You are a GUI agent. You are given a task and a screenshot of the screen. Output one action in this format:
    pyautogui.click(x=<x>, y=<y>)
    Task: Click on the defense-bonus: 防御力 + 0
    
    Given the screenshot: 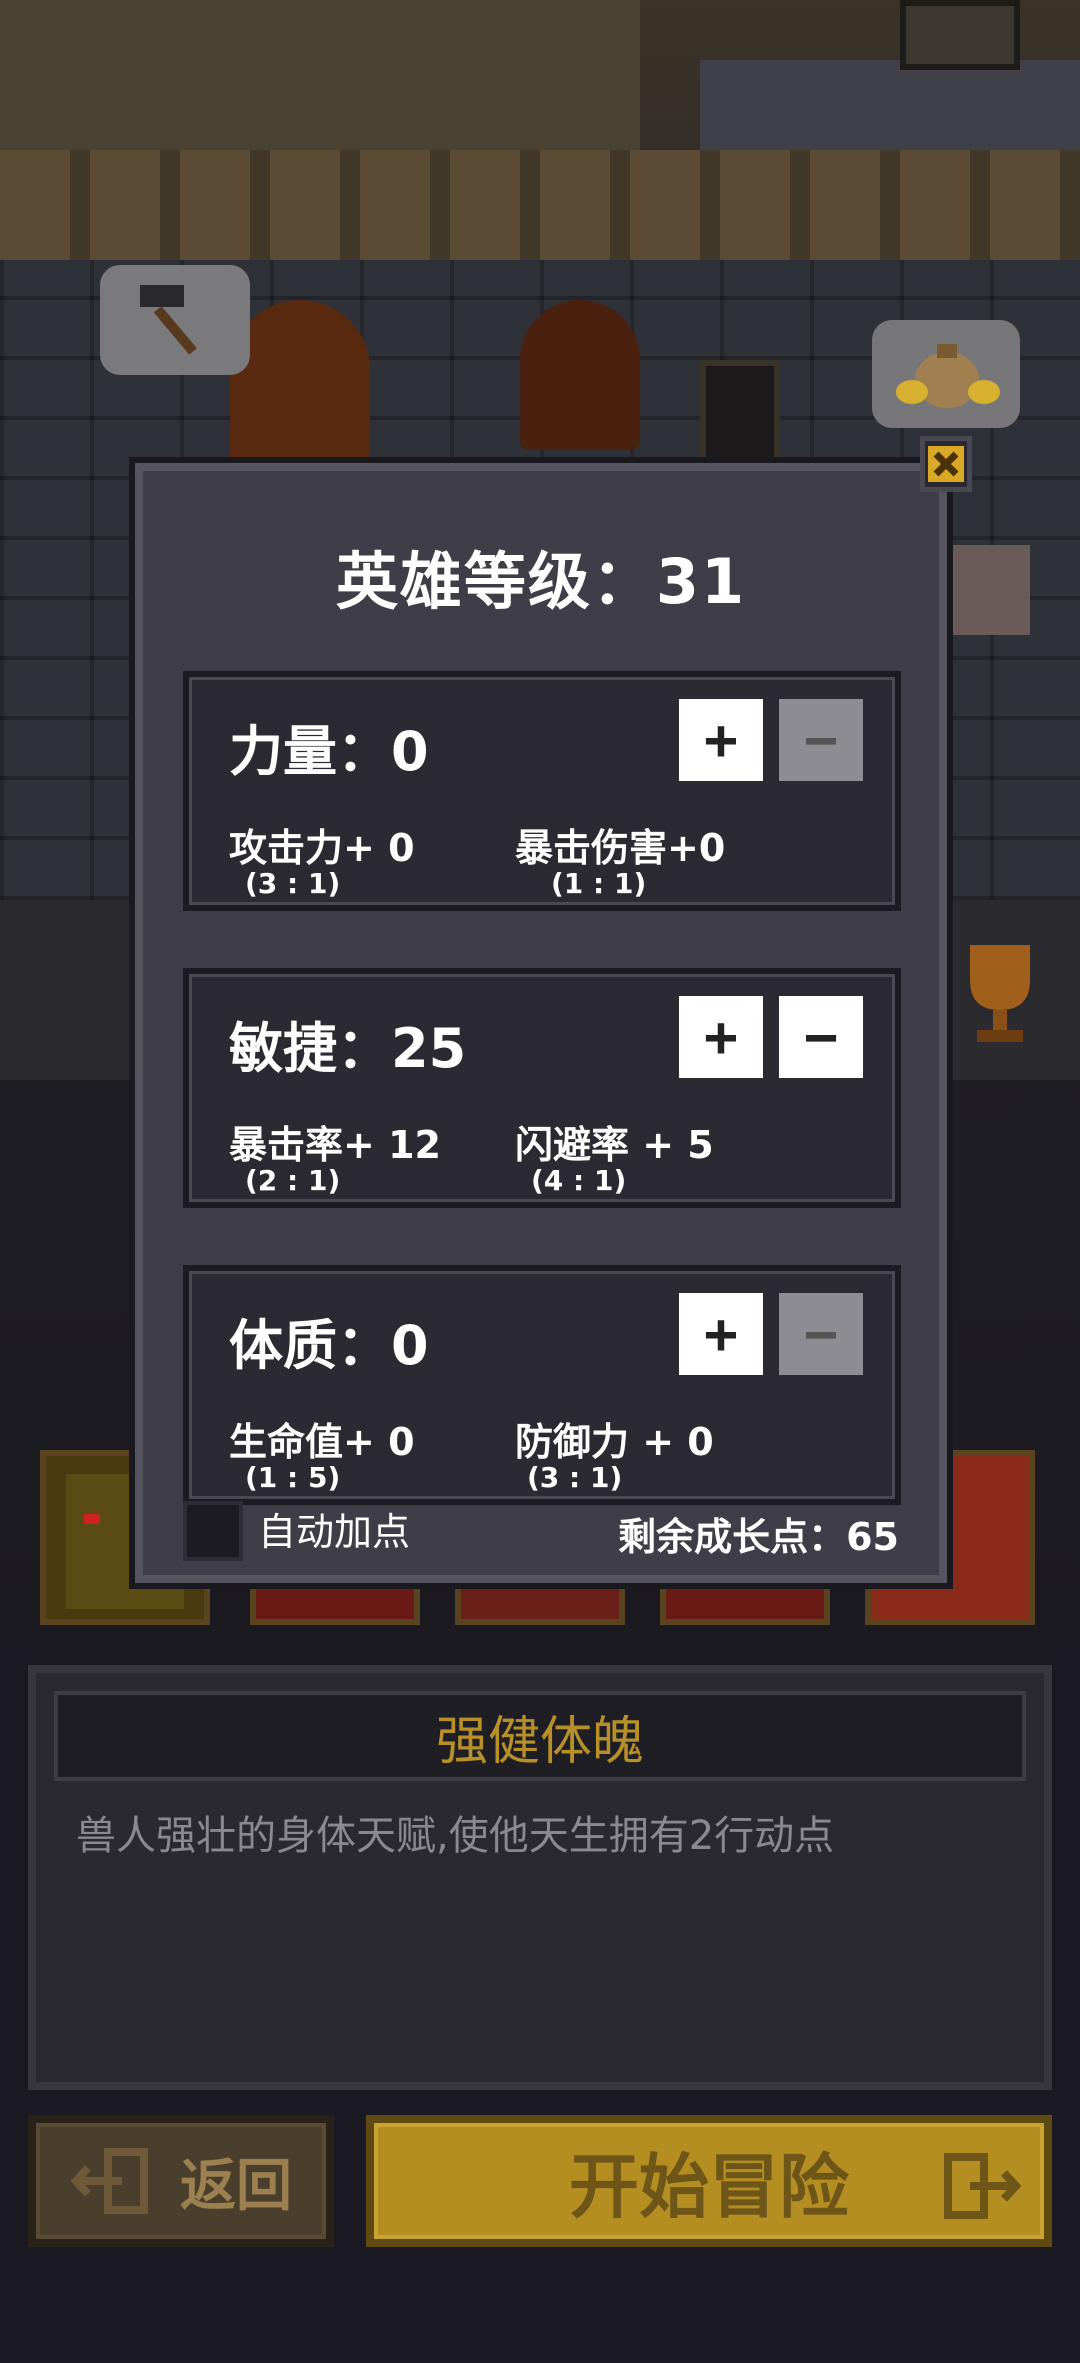 What is the action you would take?
    pyautogui.click(x=614, y=1442)
    